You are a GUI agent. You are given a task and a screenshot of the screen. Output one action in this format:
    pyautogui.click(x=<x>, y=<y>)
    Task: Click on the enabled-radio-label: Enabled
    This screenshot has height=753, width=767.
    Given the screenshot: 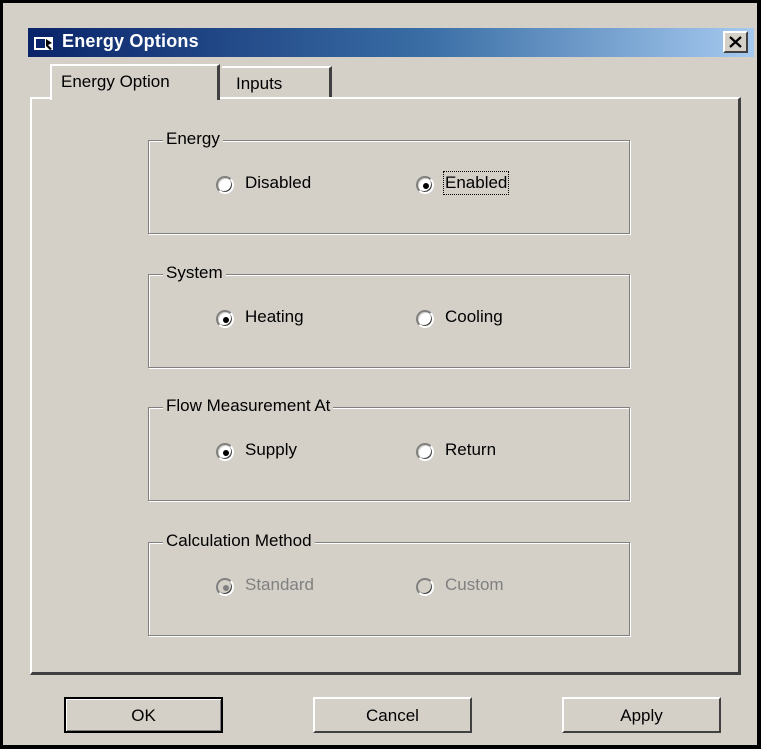 What is the action you would take?
    pyautogui.click(x=476, y=183)
    